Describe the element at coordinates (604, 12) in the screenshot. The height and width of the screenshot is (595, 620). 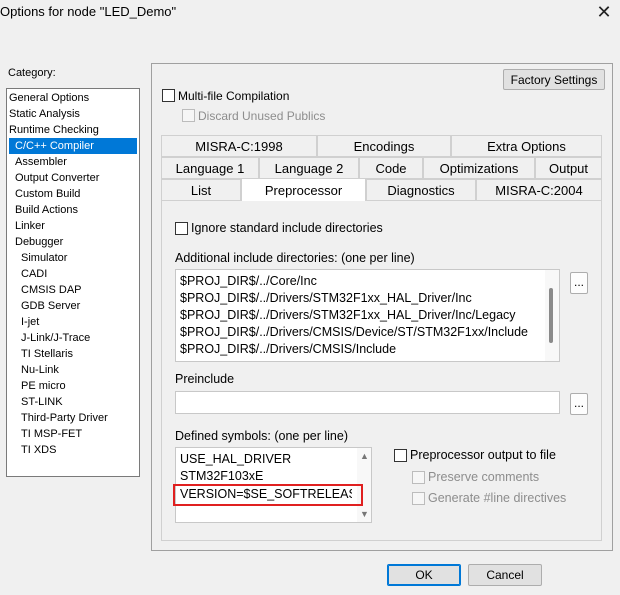
I see `close-icon: ✕` at that location.